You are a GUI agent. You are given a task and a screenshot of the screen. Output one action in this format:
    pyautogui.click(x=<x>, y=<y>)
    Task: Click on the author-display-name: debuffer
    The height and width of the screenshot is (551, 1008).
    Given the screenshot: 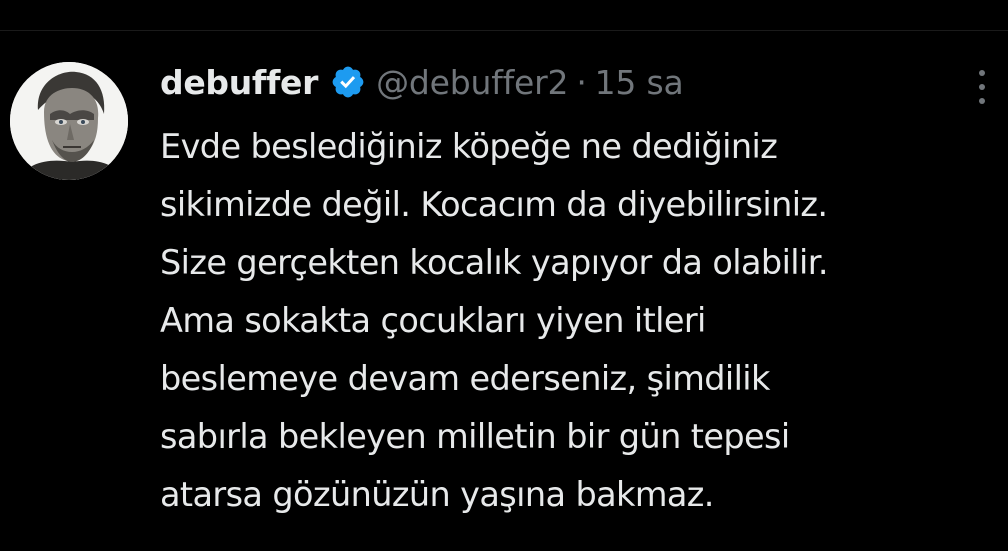 What is the action you would take?
    pyautogui.click(x=239, y=82)
    